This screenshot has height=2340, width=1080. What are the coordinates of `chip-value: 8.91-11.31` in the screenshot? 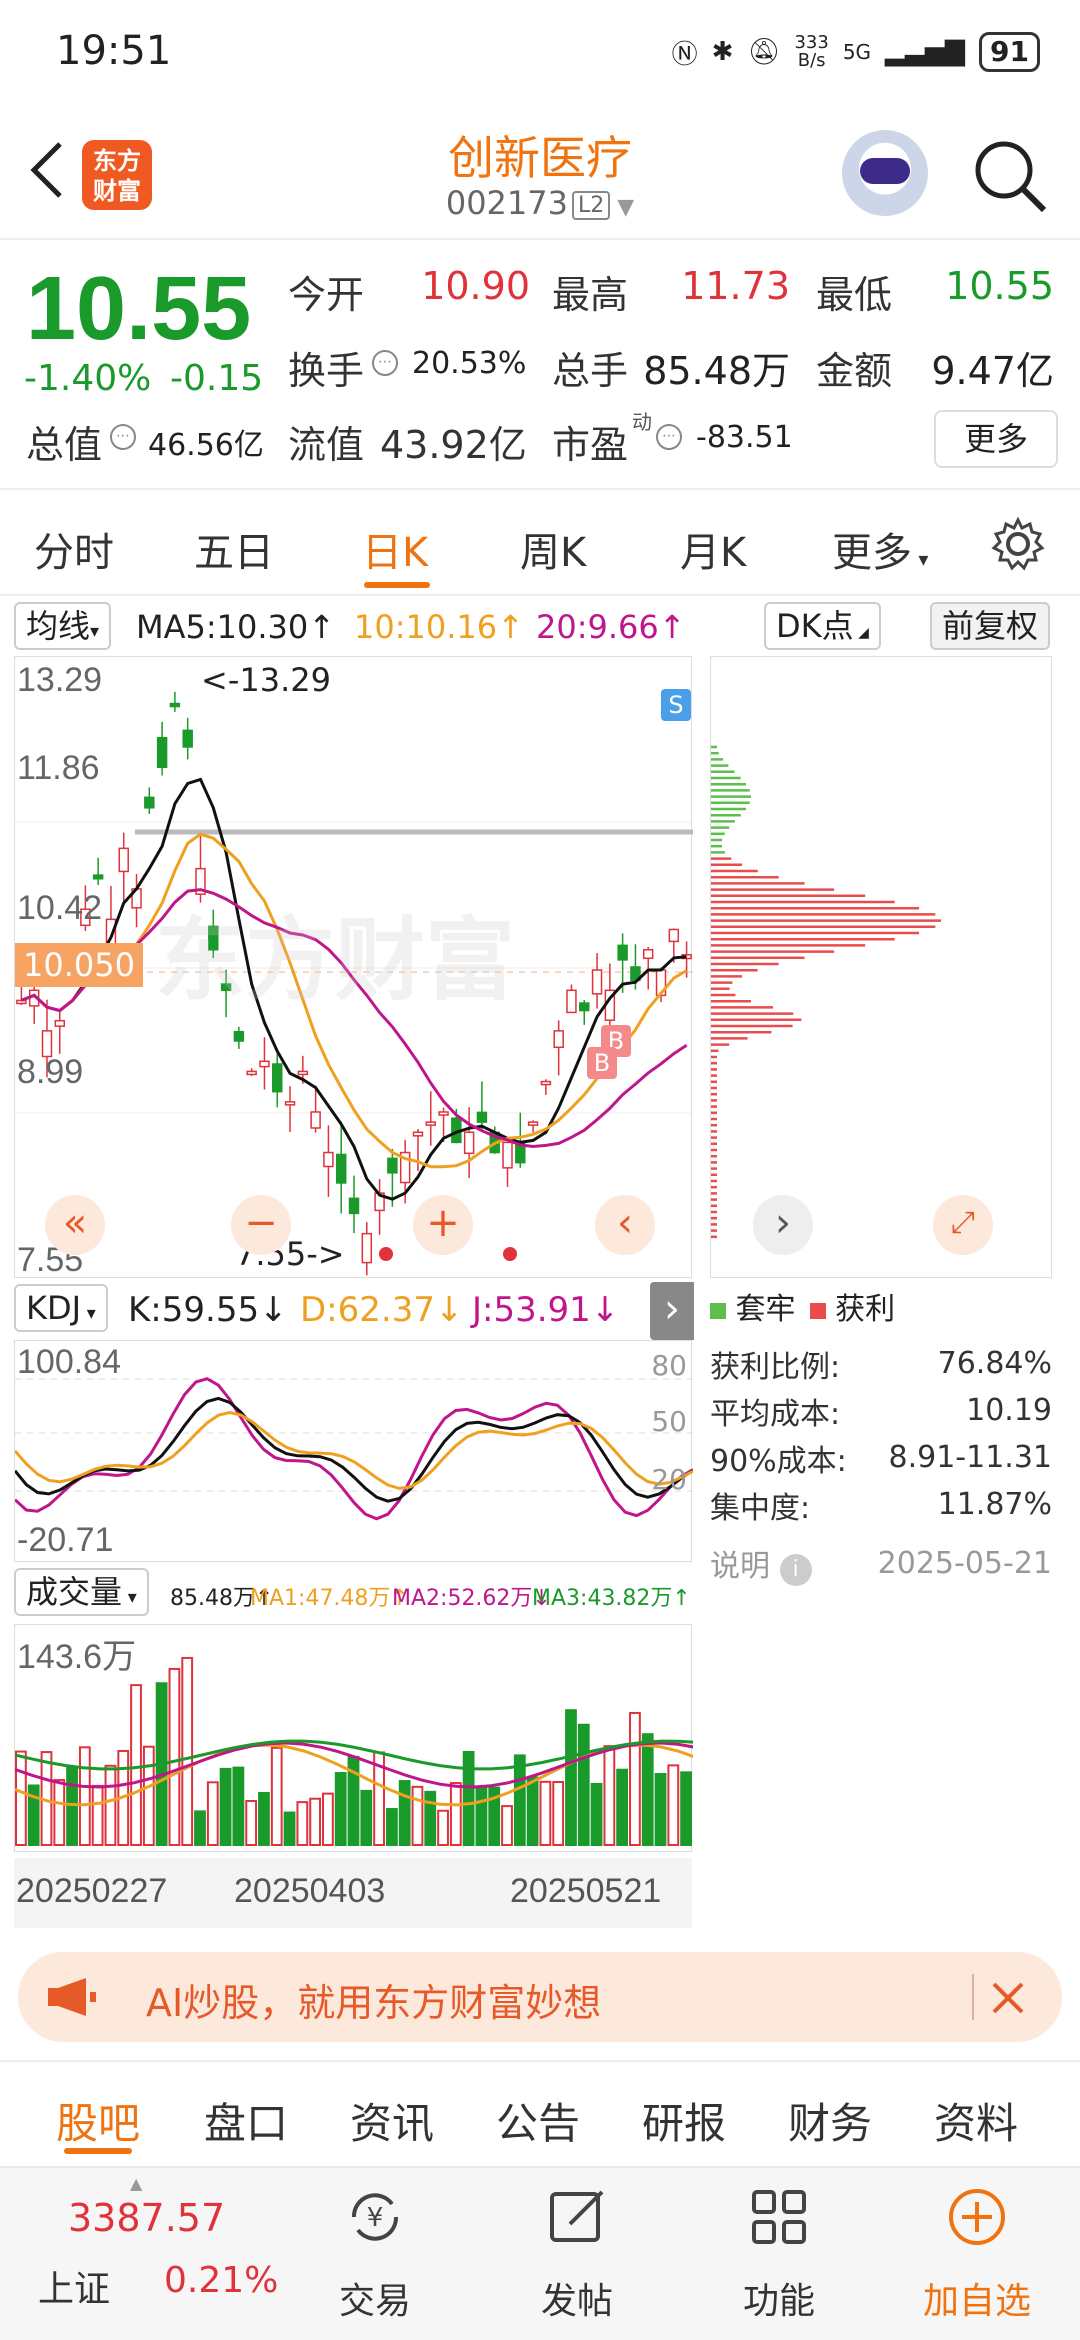 It's located at (970, 1457).